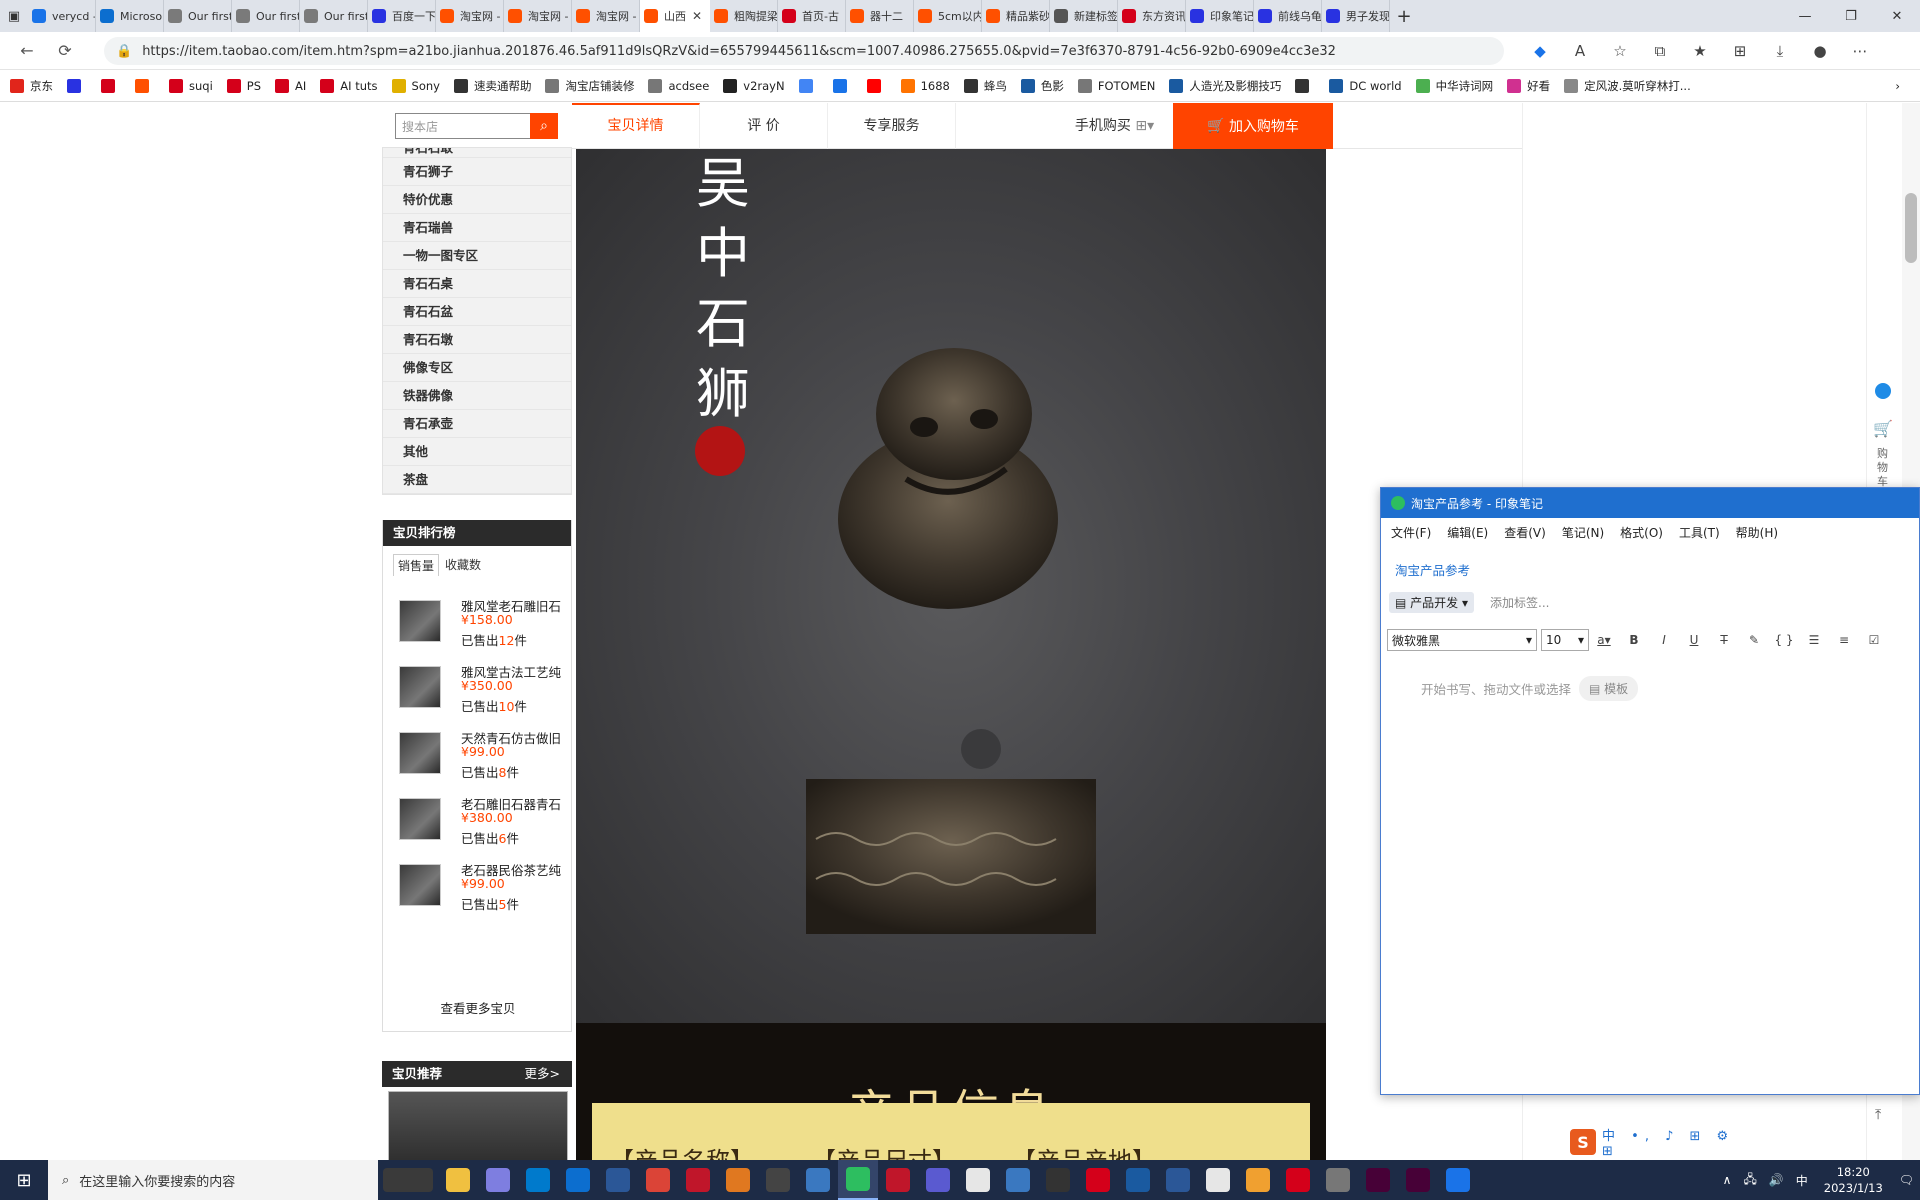 The height and width of the screenshot is (1200, 1920). Describe the element at coordinates (1580, 51) in the screenshot. I see `read-aloud-icon: A` at that location.